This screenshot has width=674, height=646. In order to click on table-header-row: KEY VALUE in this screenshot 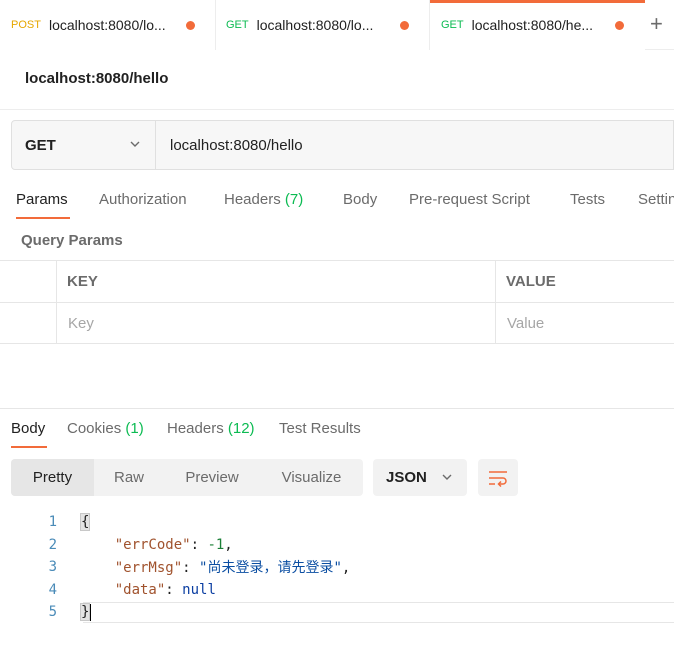, I will do `click(337, 282)`.